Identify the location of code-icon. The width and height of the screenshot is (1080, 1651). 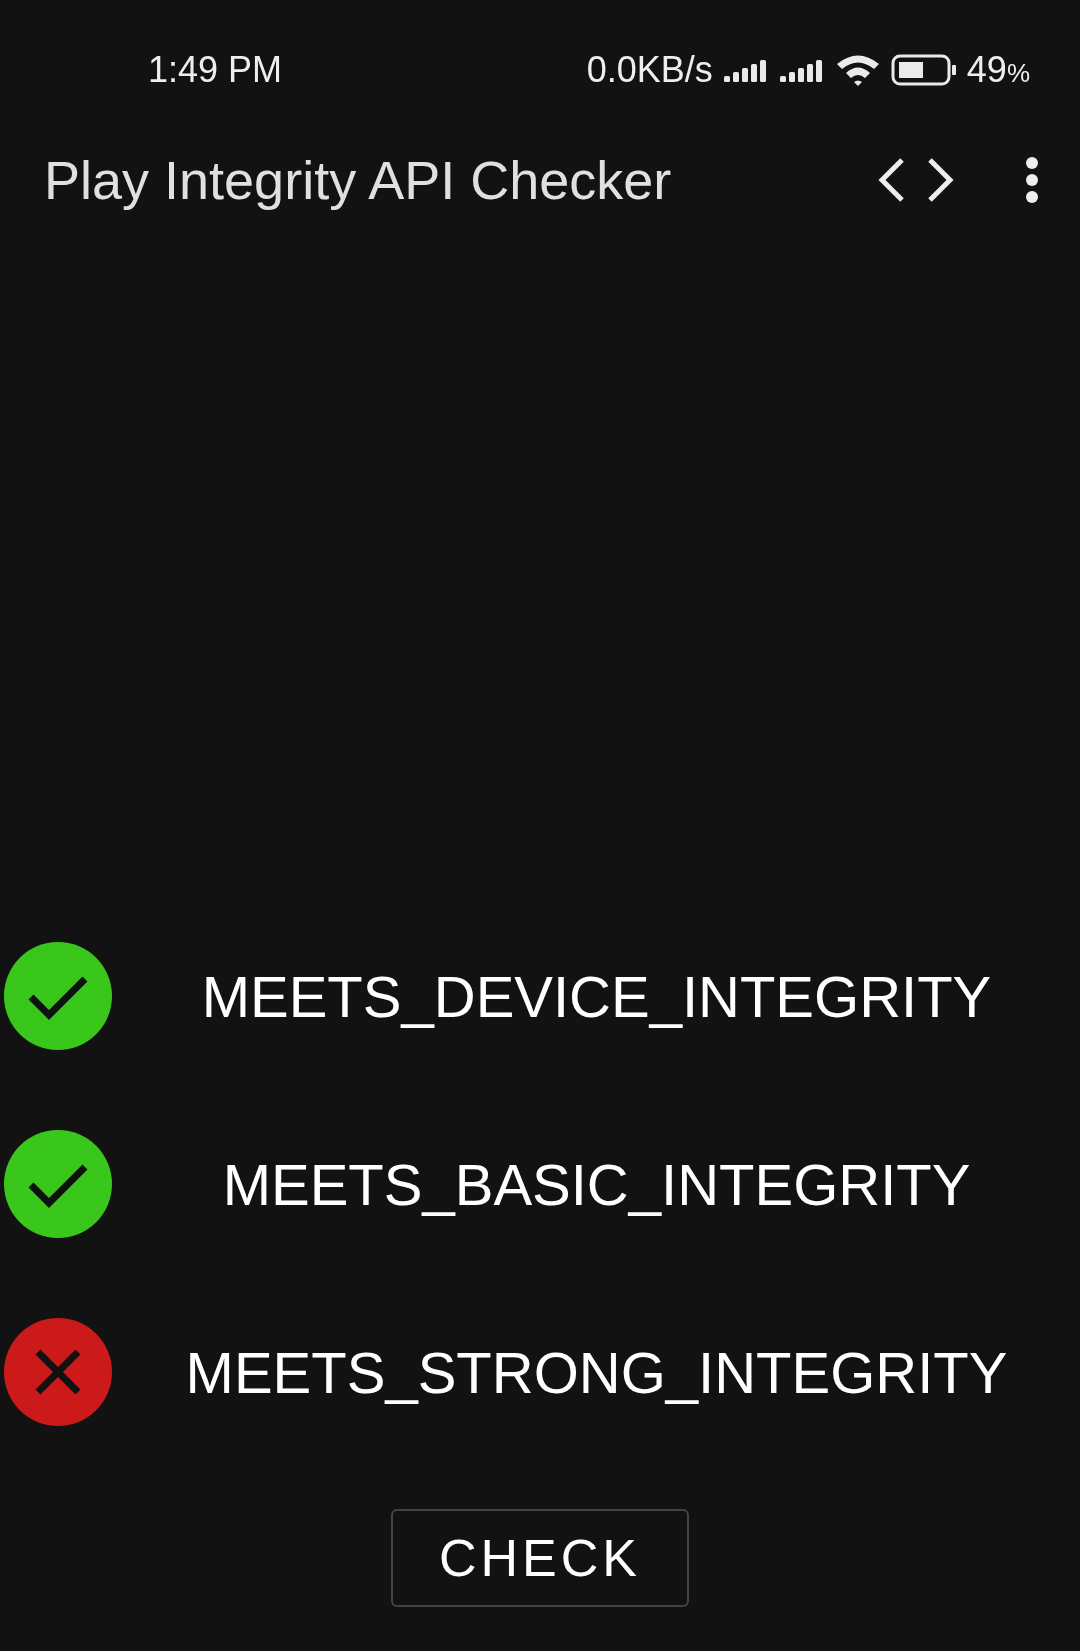
(916, 180).